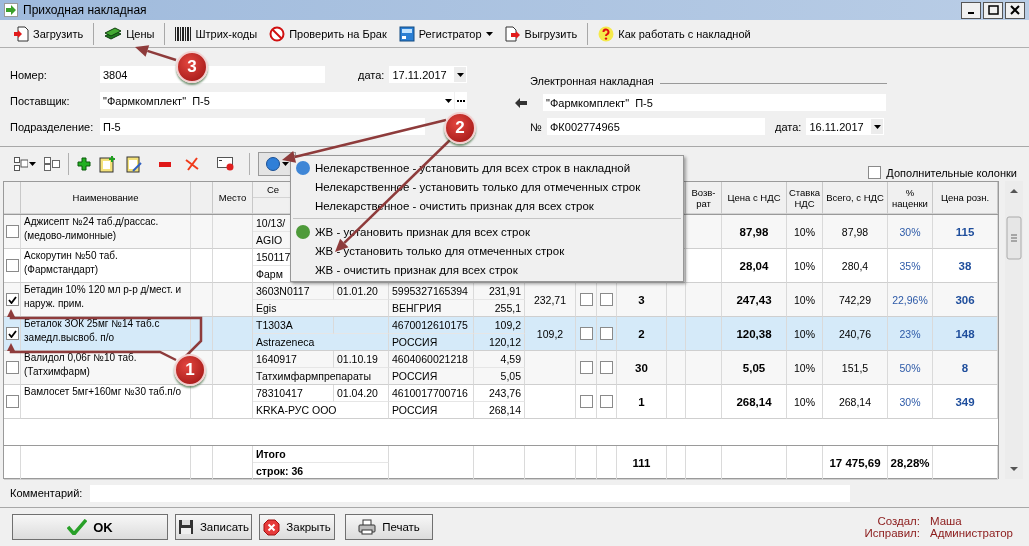  Describe the element at coordinates (499, 359) in the screenshot. I see `table-cell: 4,59` at that location.